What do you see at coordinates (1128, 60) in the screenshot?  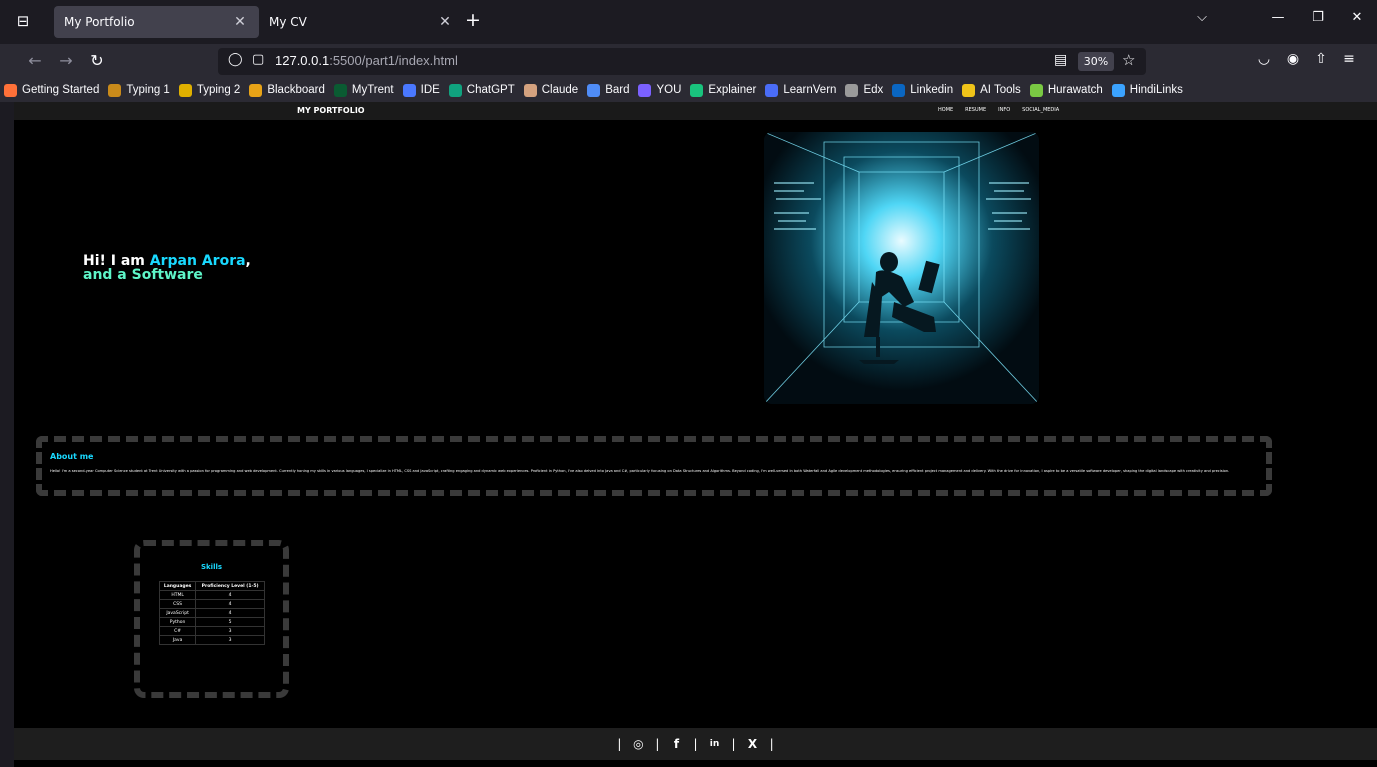 I see `bookmark-star-icon: ☆` at bounding box center [1128, 60].